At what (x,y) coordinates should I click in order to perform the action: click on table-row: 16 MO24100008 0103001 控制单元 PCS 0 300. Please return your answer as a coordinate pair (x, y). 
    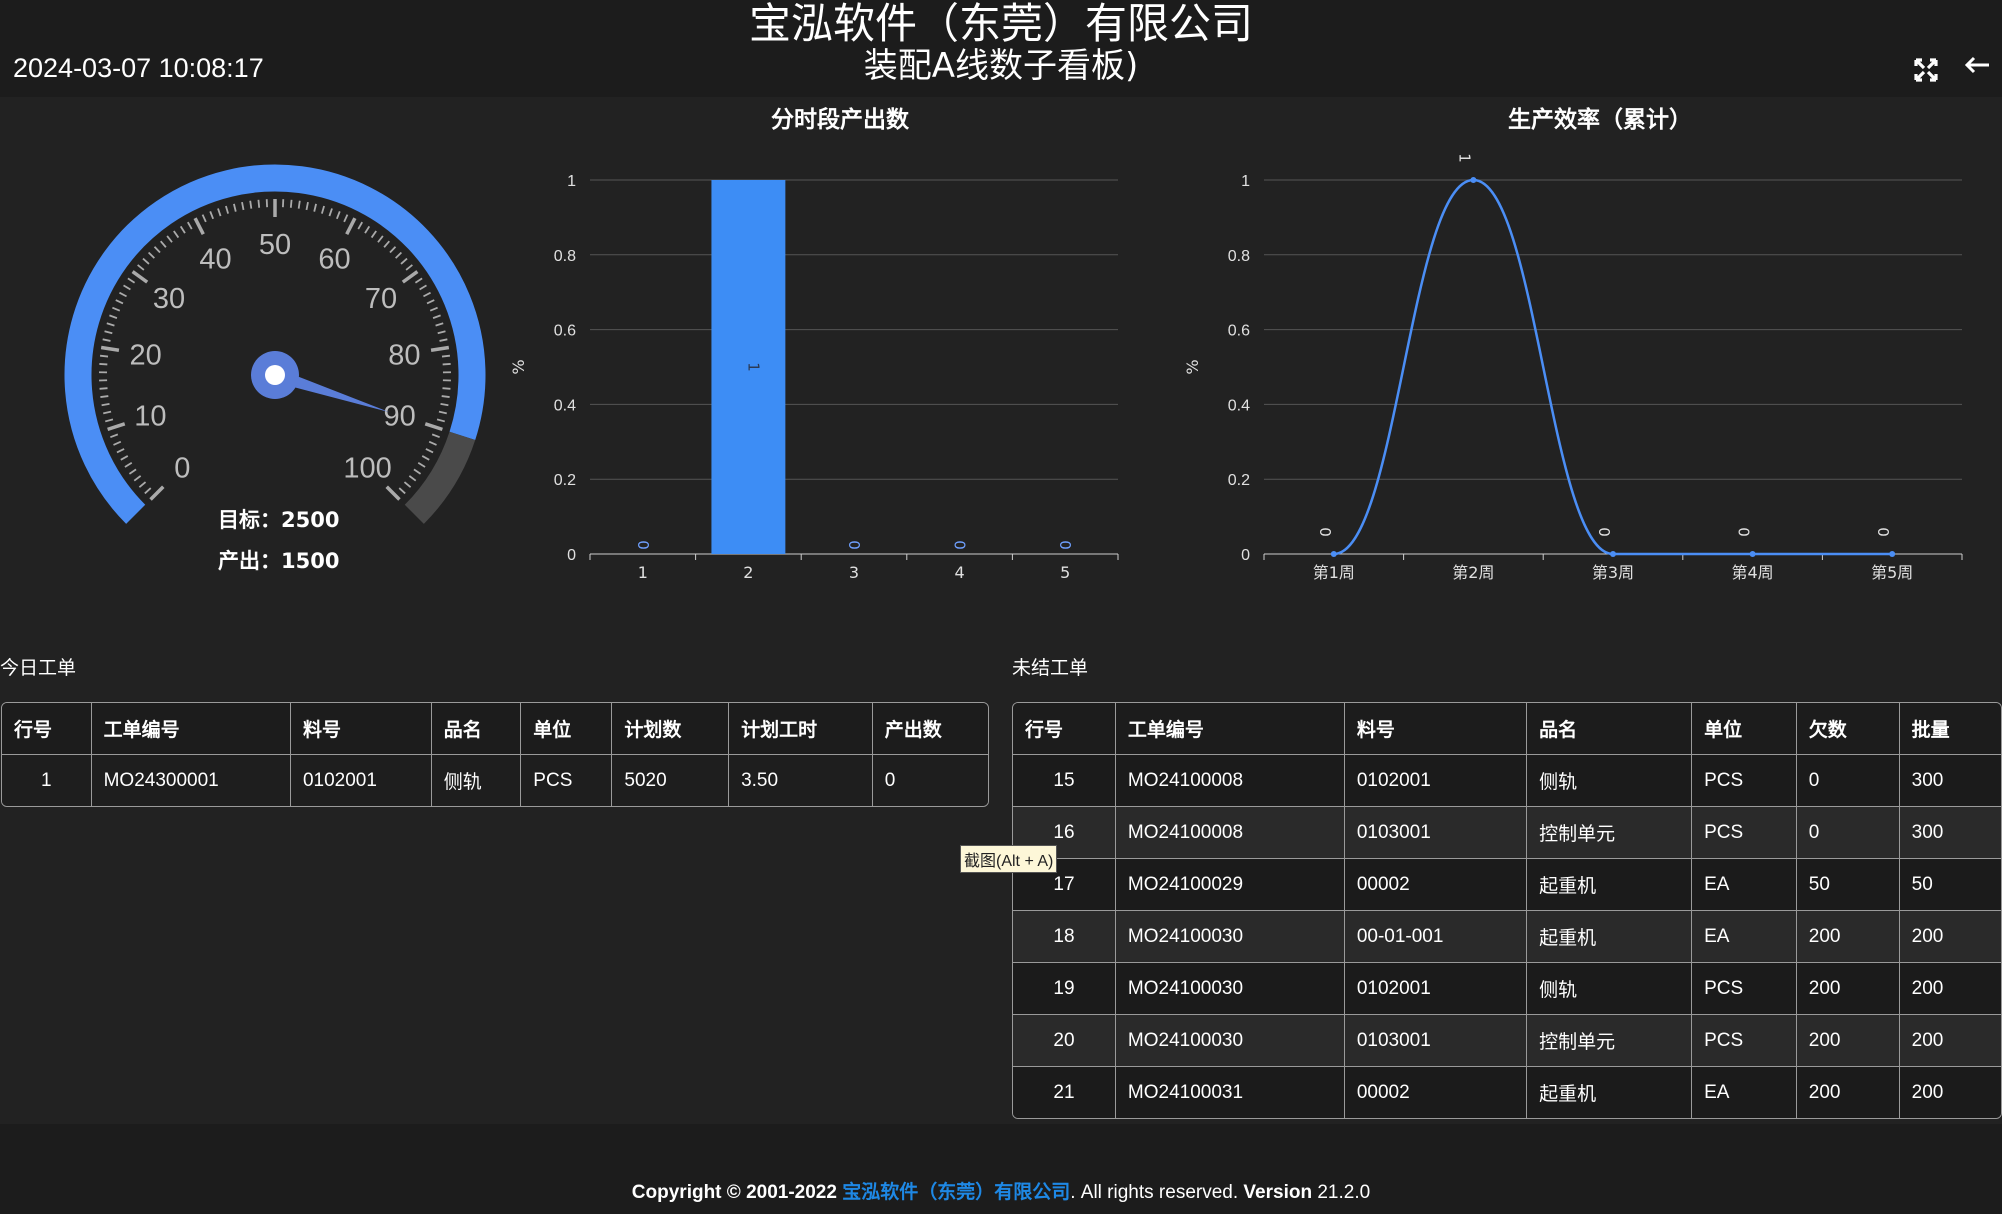
    Looking at the image, I should click on (1507, 833).